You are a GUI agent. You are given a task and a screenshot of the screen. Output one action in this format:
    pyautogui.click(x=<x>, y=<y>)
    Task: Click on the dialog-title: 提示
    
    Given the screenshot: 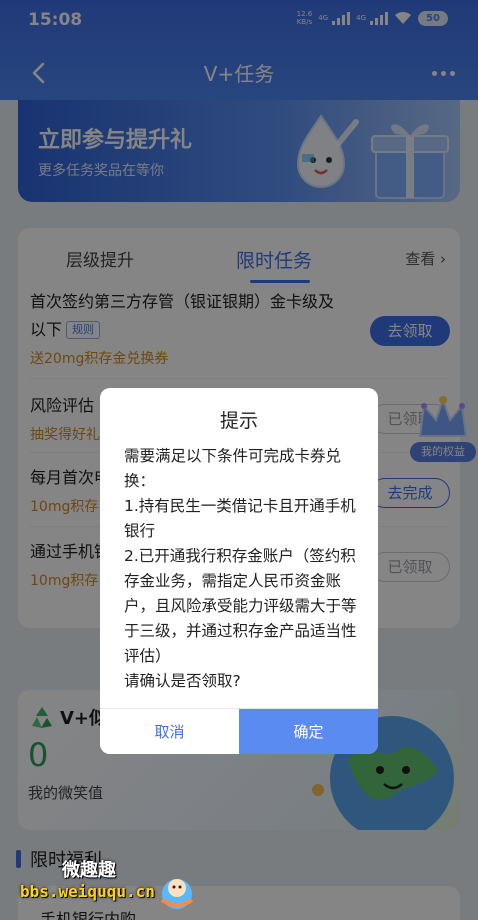 What is the action you would take?
    pyautogui.click(x=238, y=421)
    